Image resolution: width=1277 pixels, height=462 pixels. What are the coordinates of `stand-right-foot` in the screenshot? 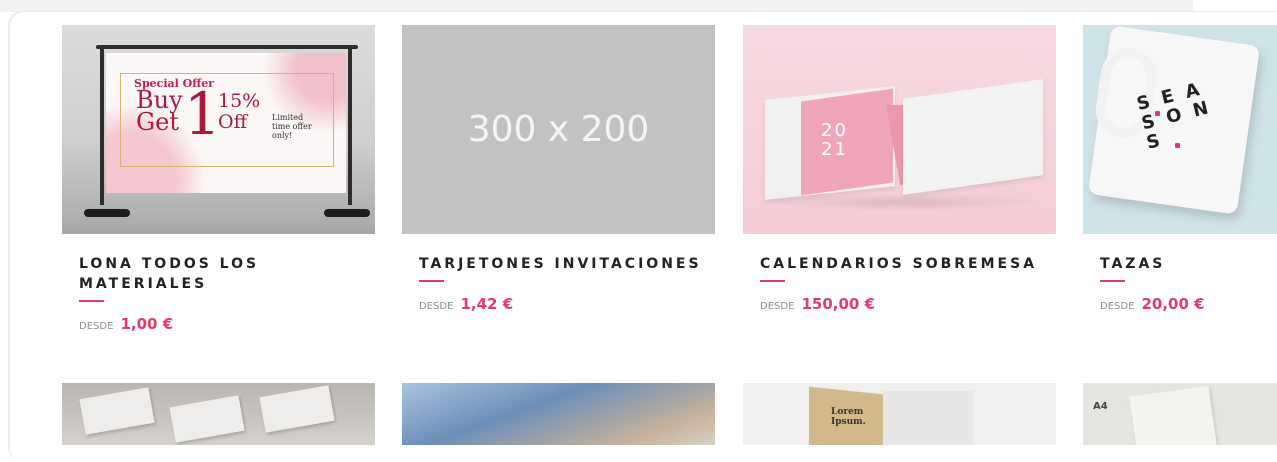 It's located at (347, 213).